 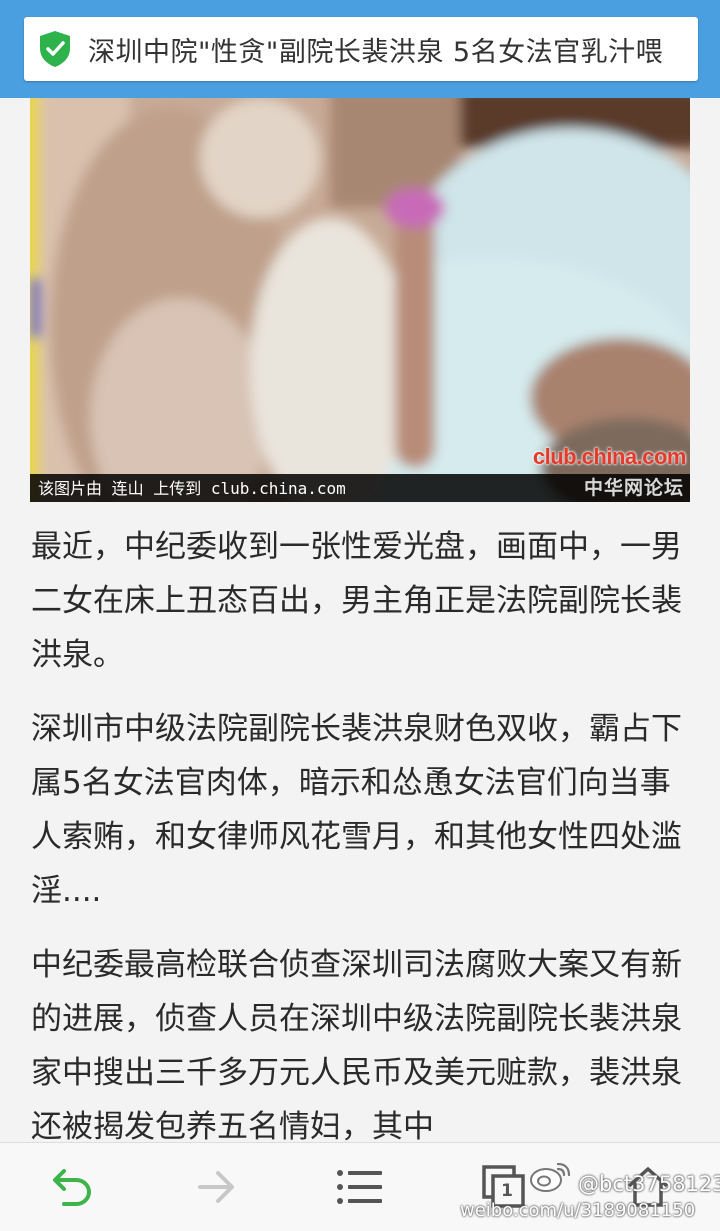 What do you see at coordinates (55, 49) in the screenshot?
I see `shield-check-icon` at bounding box center [55, 49].